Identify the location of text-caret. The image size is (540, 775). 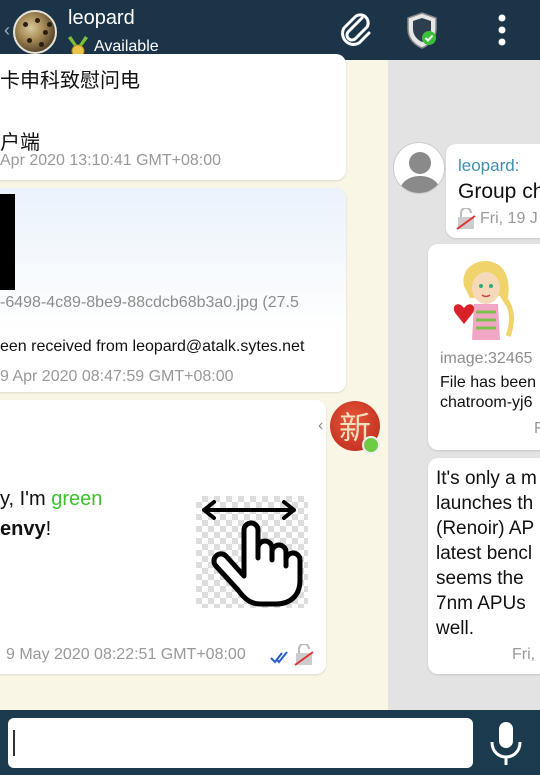
(14, 743).